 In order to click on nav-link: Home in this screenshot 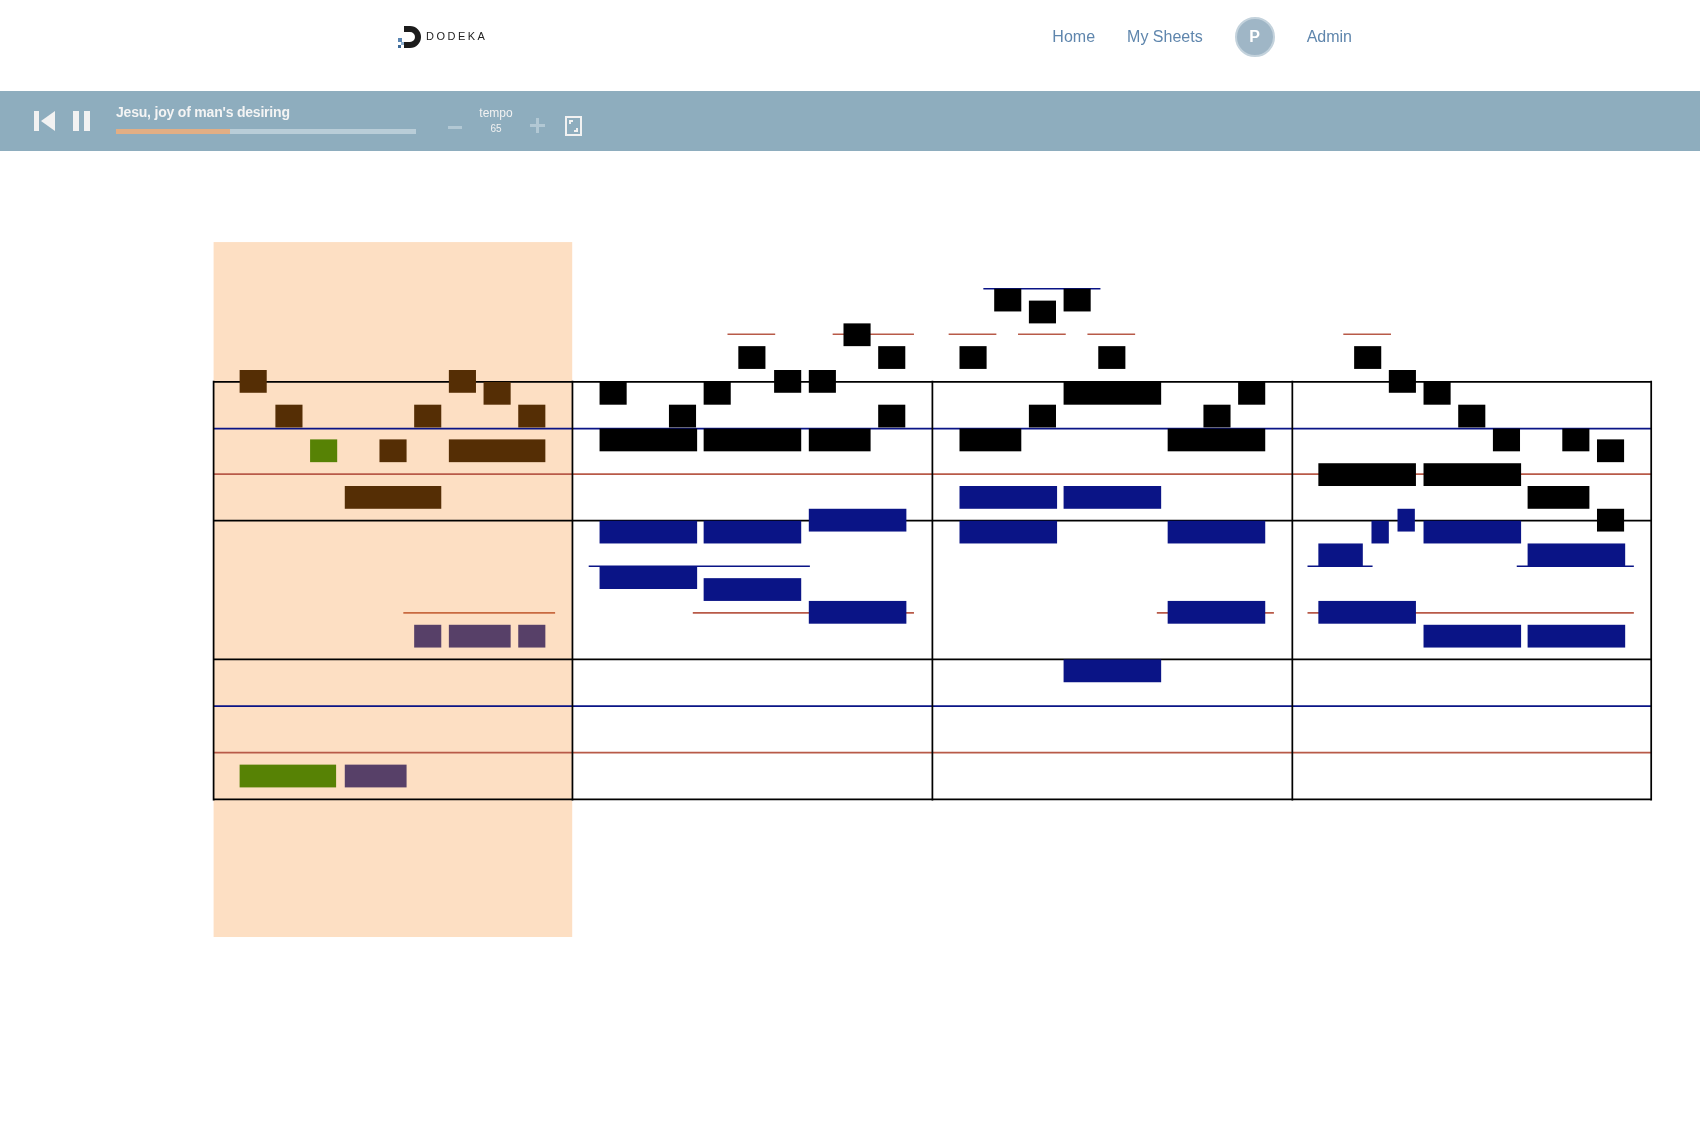, I will do `click(1074, 36)`.